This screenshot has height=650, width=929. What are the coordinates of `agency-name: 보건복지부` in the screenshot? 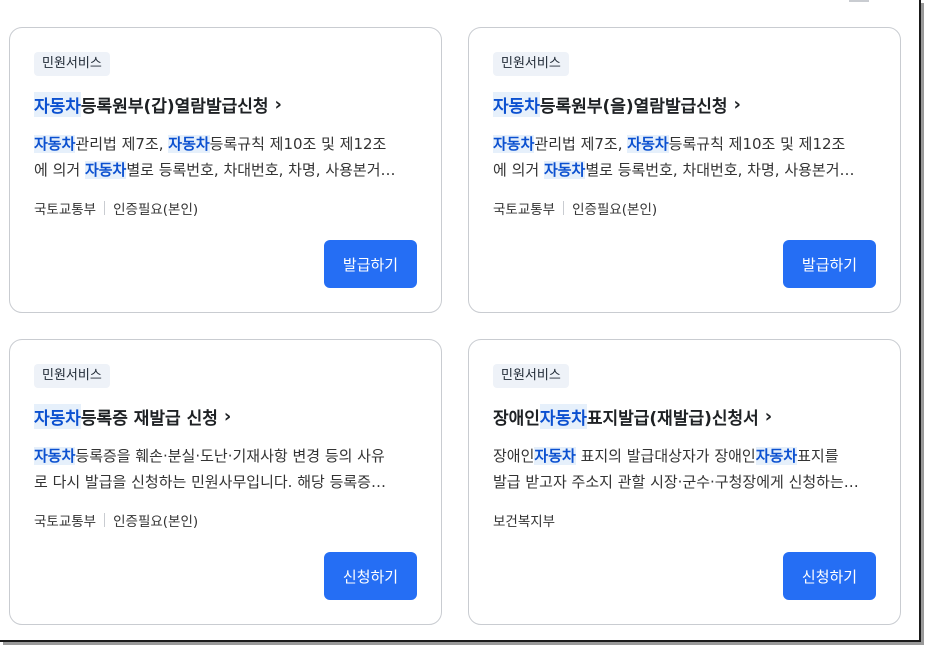 It's located at (524, 522).